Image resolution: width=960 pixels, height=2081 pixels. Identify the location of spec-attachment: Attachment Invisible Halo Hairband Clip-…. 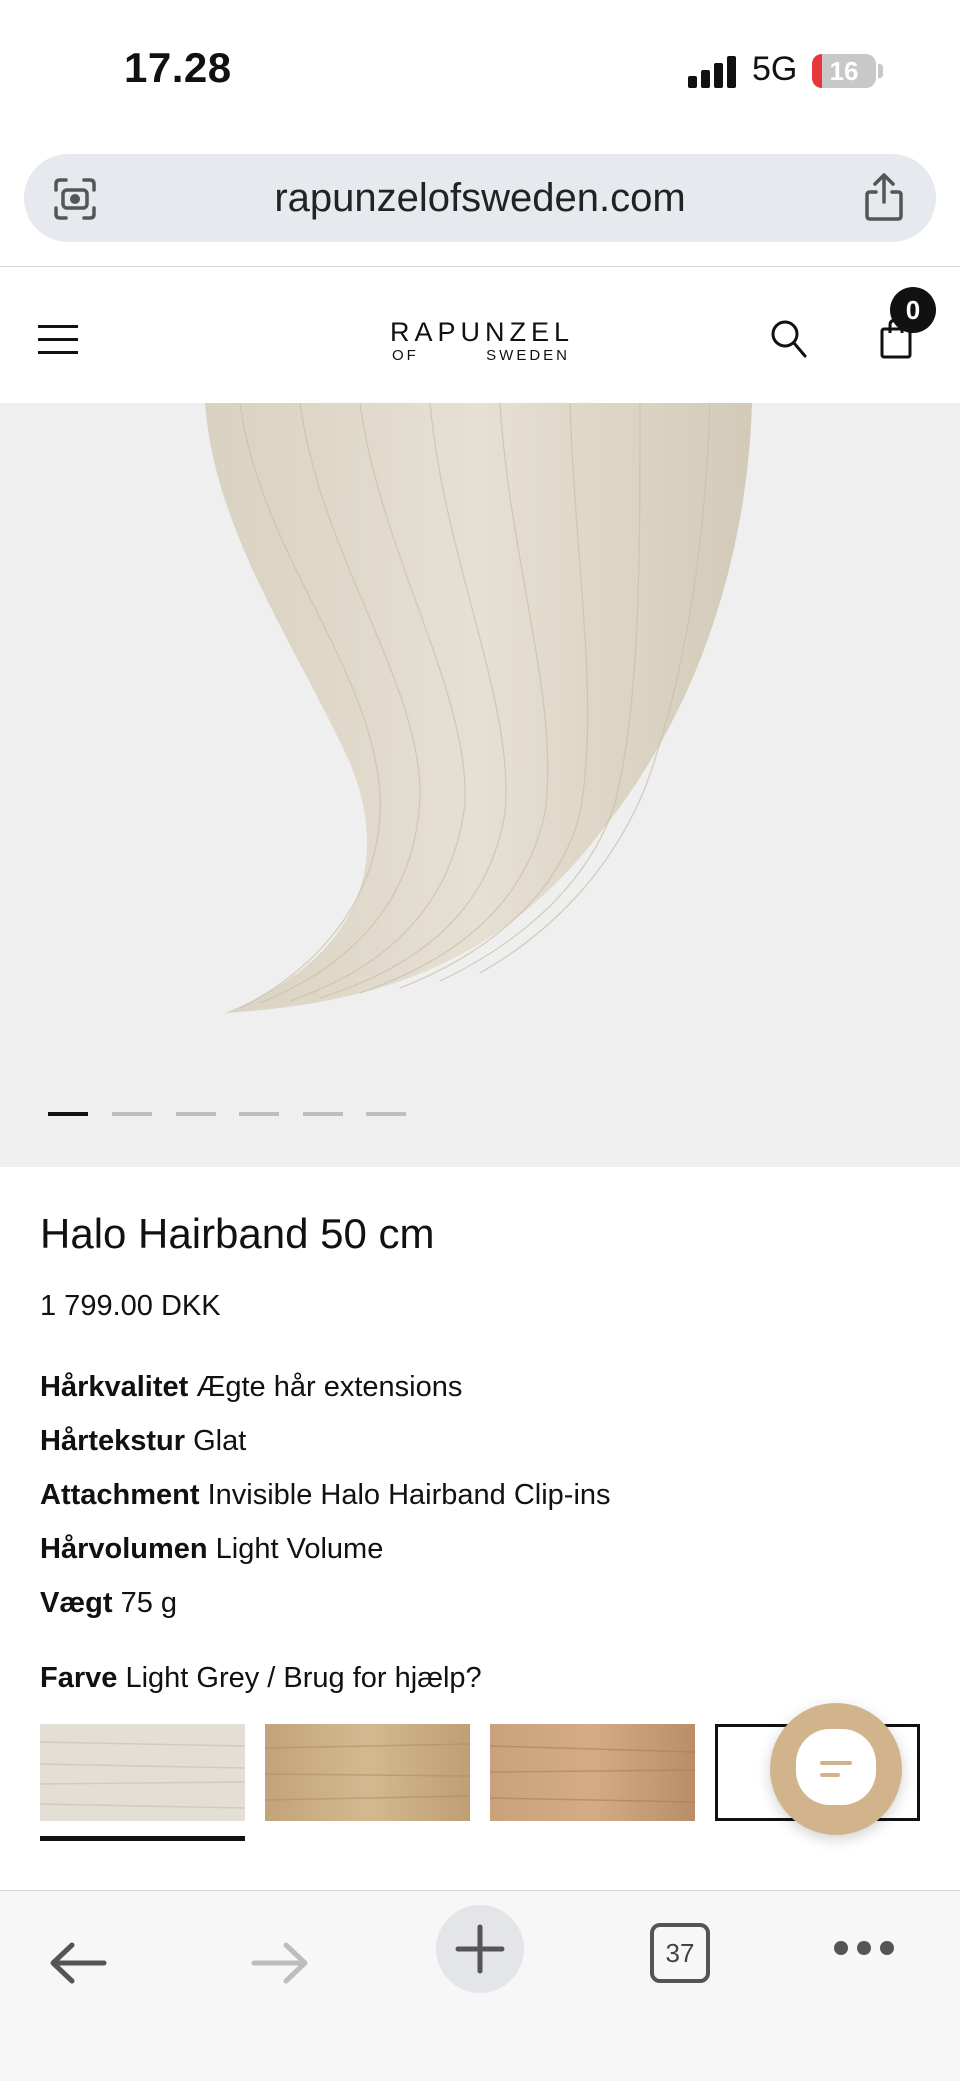
(325, 1495).